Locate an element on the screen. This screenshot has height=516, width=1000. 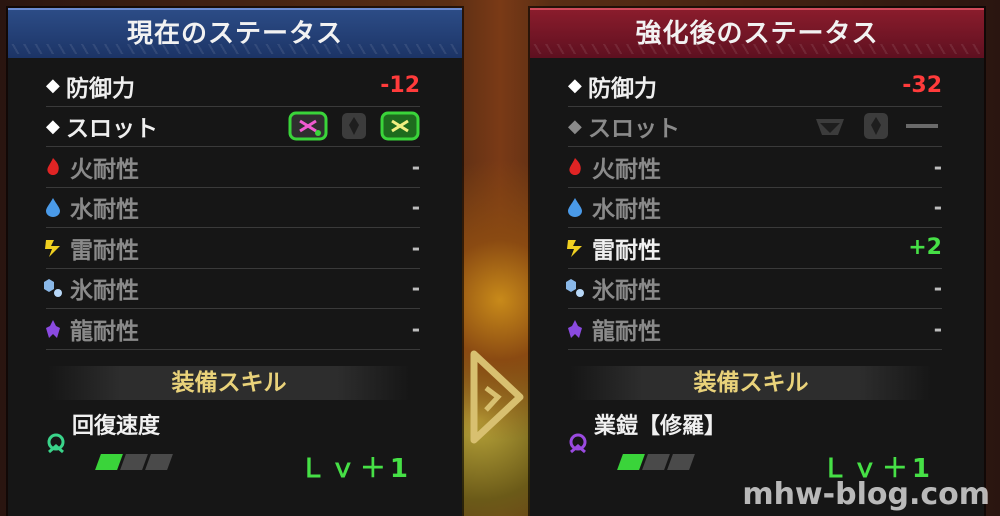
panel-title: 現在のステータス is located at coordinates (235, 33).